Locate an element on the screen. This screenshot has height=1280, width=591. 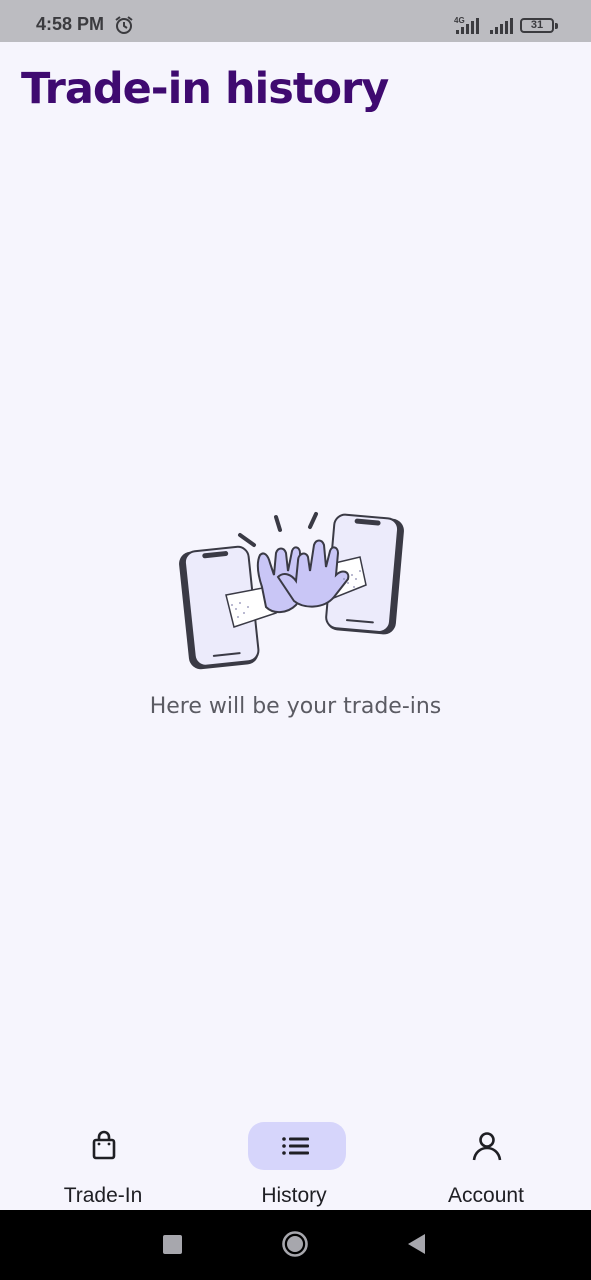
battery-level: 31 is located at coordinates (537, 25).